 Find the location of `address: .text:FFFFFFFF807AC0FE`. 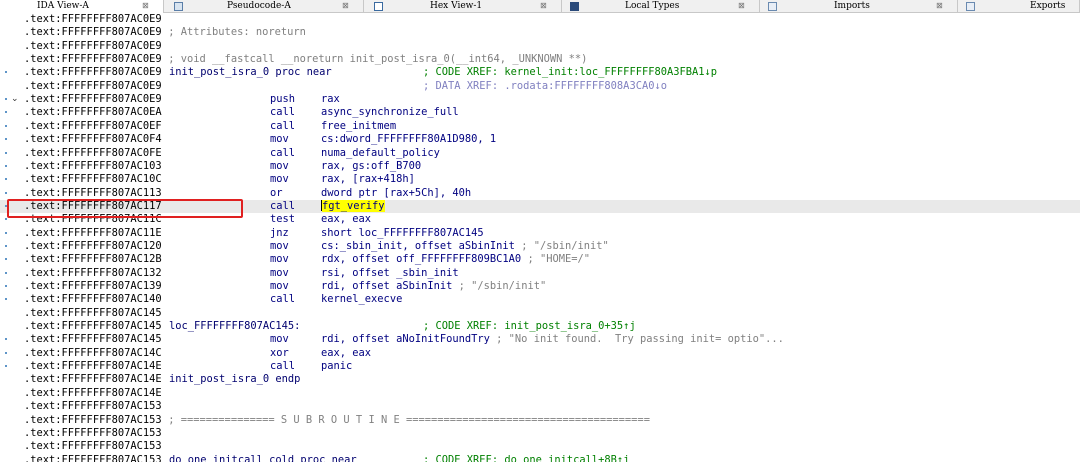

address: .text:FFFFFFFF807AC0FE is located at coordinates (93, 153).